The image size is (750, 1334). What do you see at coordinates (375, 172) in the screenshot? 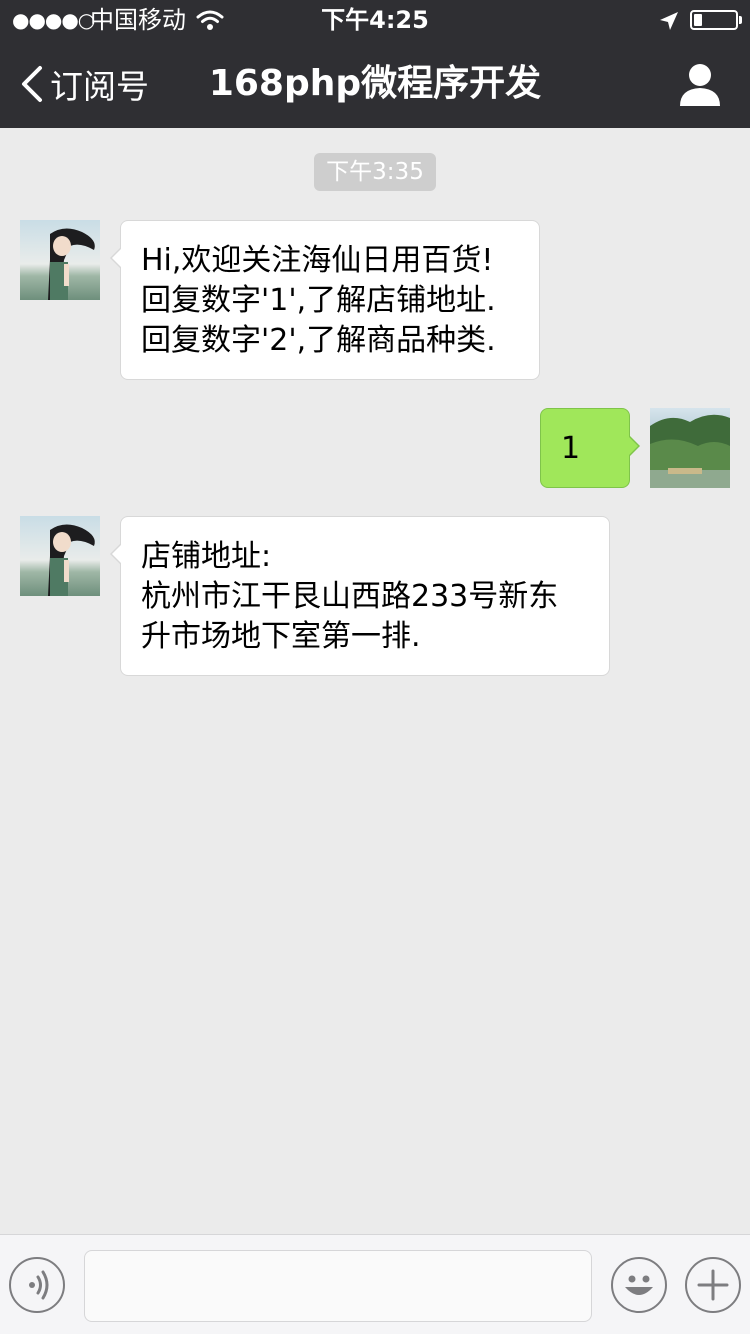
I see `message-timestamp: 下午3:35` at bounding box center [375, 172].